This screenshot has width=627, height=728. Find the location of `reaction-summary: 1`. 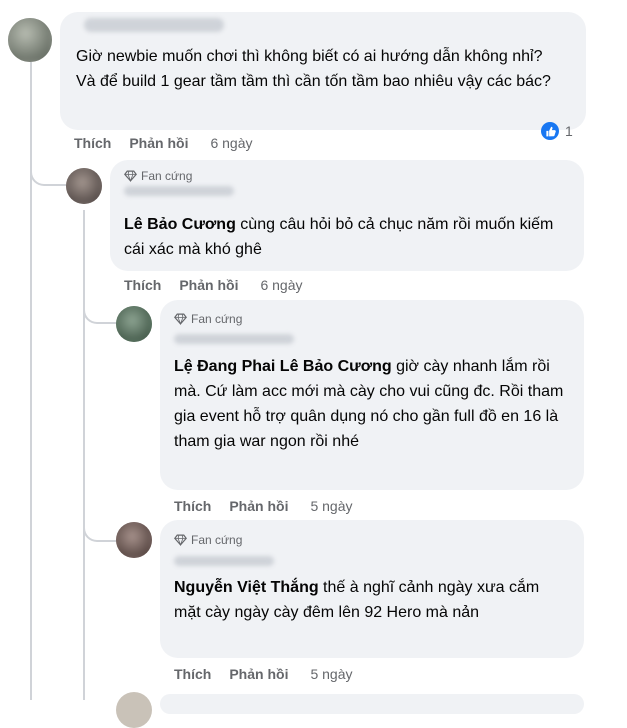

reaction-summary: 1 is located at coordinates (557, 131).